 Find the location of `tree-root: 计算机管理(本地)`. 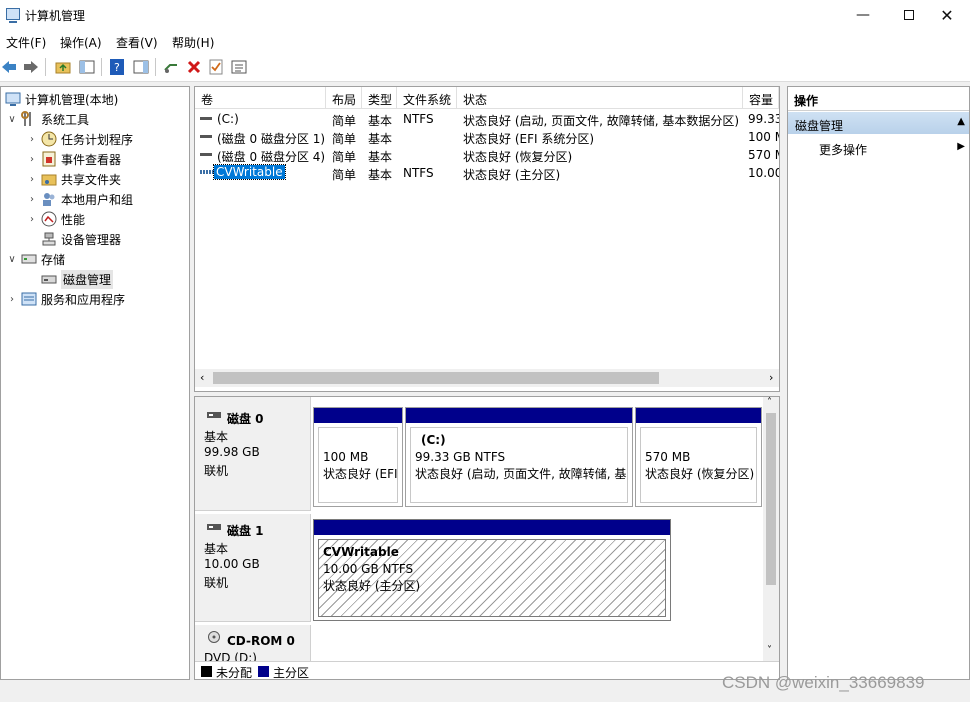

tree-root: 计算机管理(本地) is located at coordinates (60, 99).